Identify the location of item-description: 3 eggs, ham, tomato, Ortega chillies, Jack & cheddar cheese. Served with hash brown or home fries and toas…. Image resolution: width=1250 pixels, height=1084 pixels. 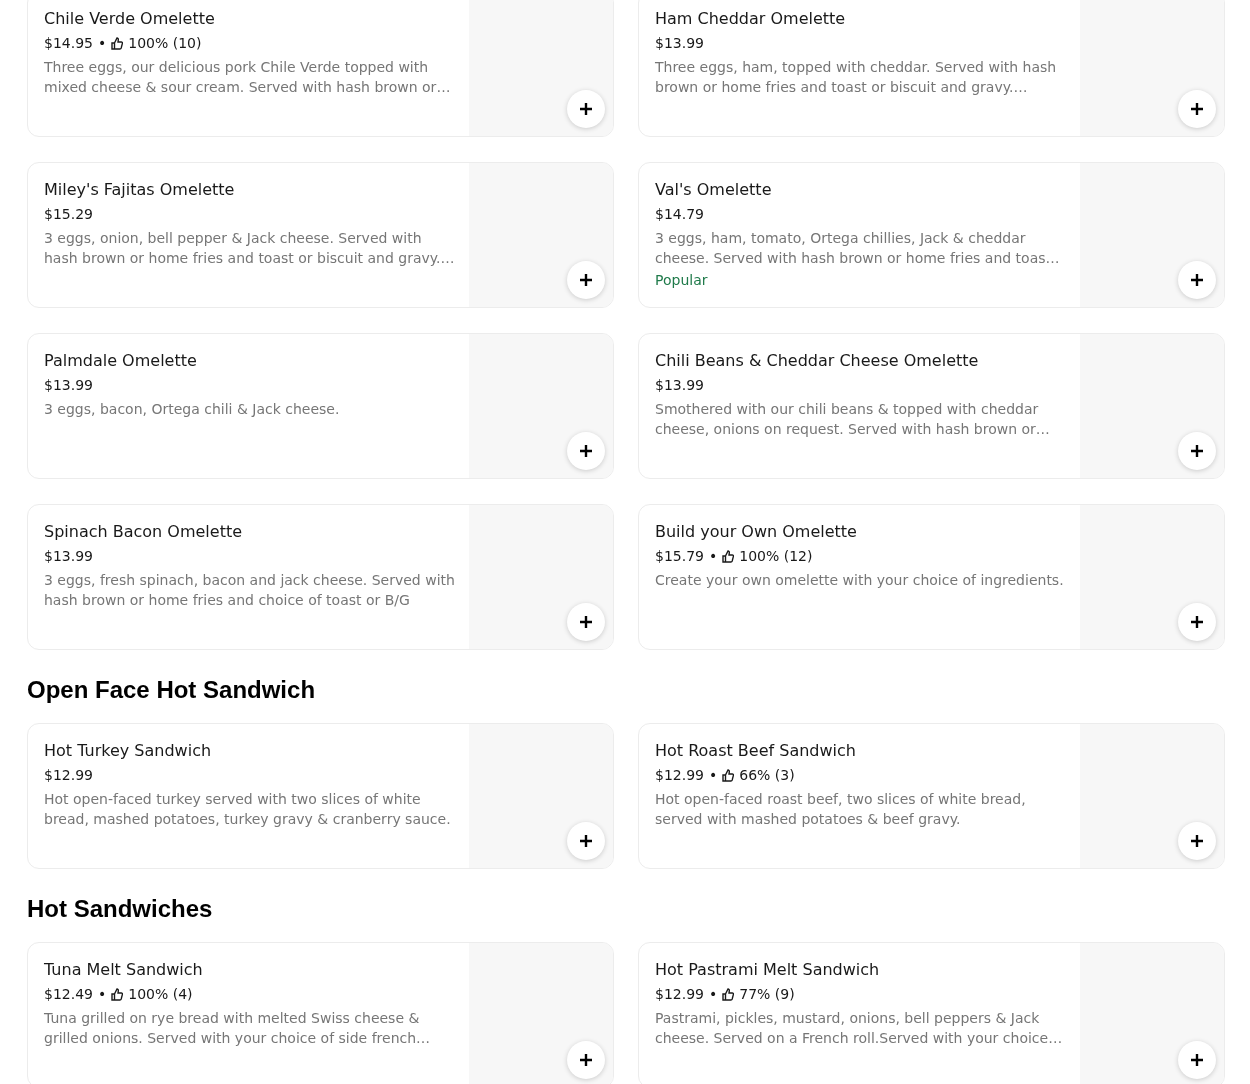
(858, 248).